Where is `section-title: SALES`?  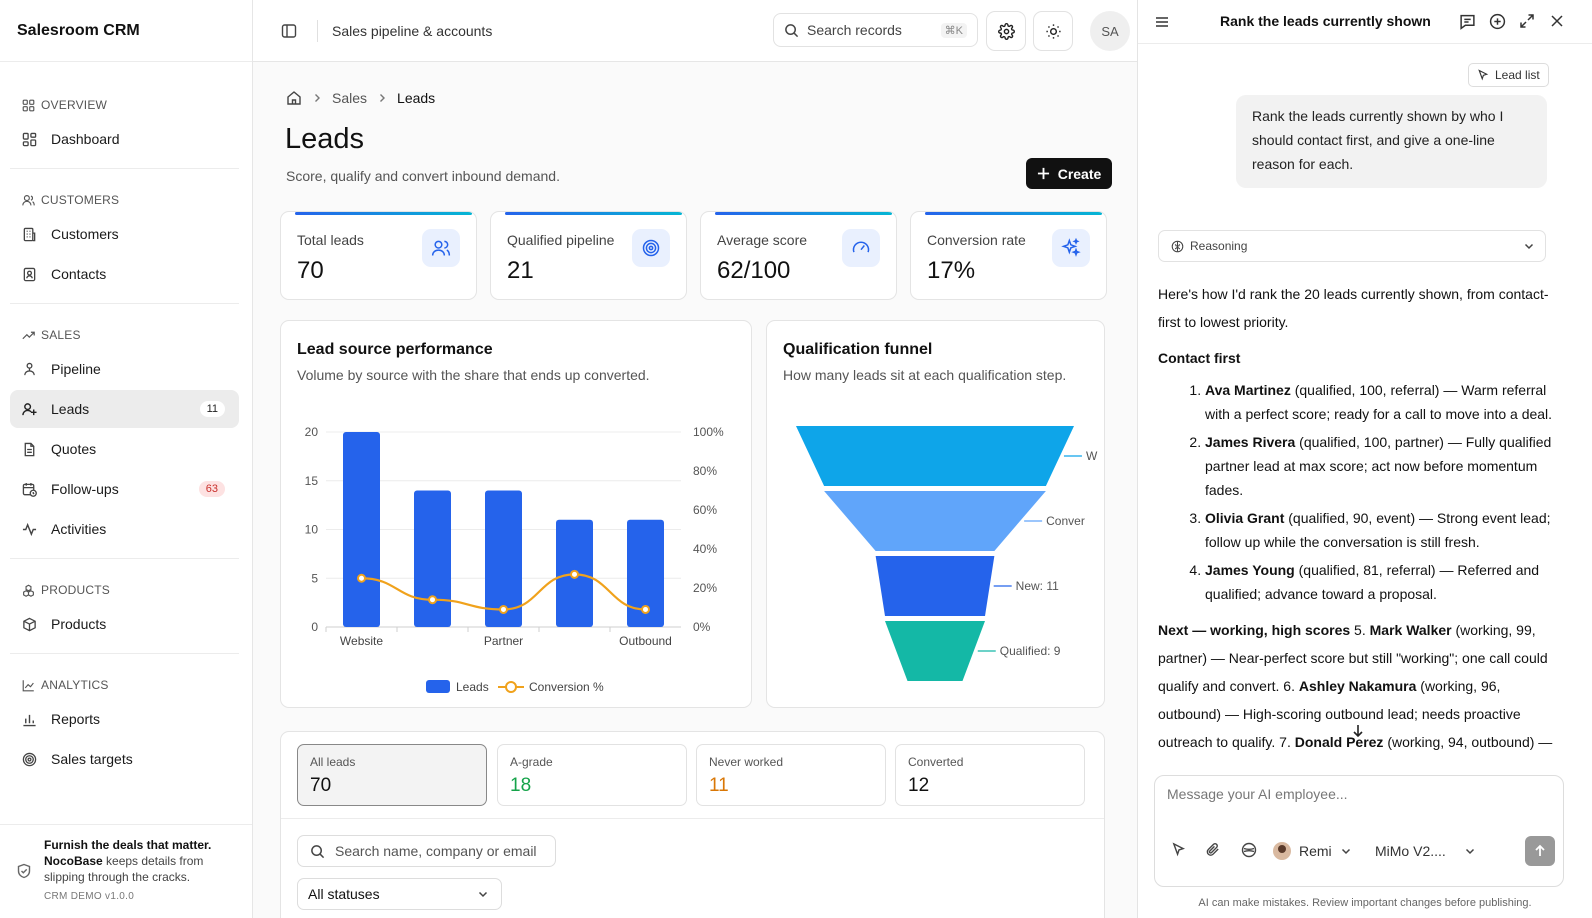 section-title: SALES is located at coordinates (61, 335).